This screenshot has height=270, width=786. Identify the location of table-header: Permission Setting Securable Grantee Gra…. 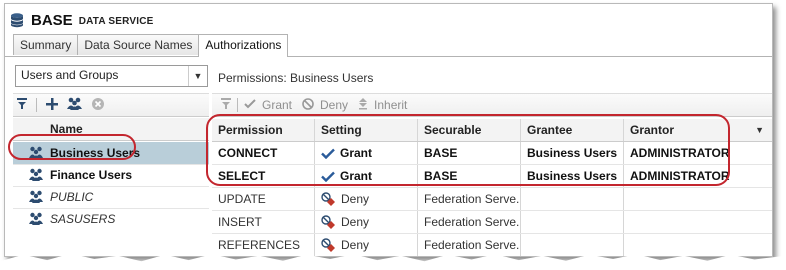
(492, 130).